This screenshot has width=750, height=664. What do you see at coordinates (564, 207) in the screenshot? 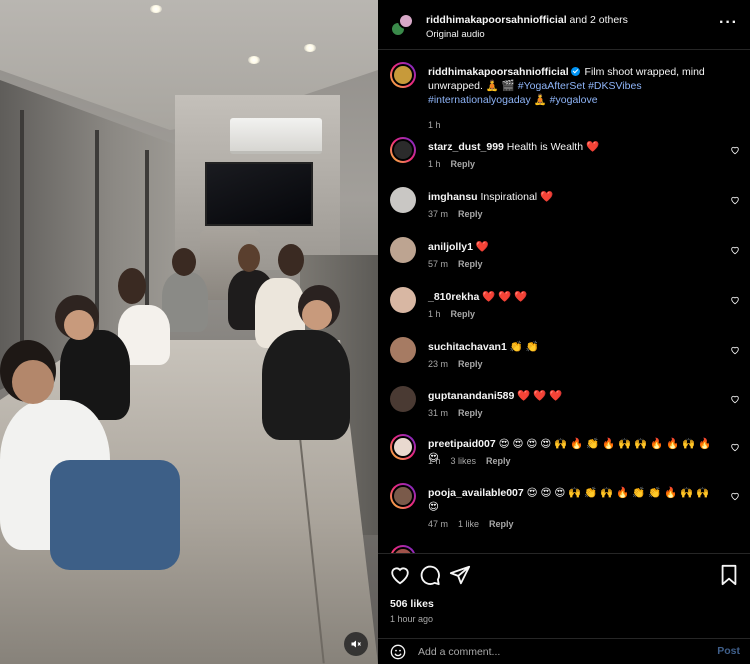
I see `comment-item: imghansu Inspirational ❤️ 37 m Reply` at bounding box center [564, 207].